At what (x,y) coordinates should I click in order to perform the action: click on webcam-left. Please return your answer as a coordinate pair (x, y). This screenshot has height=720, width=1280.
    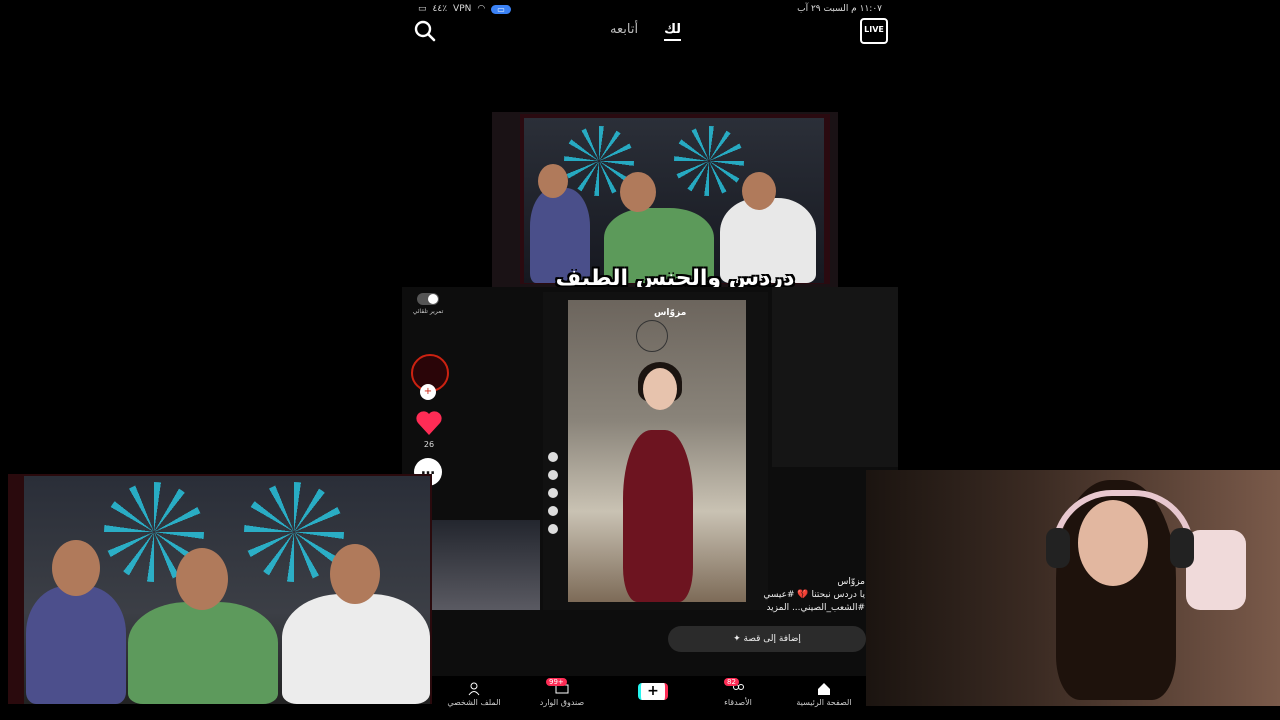
    Looking at the image, I should click on (227, 590).